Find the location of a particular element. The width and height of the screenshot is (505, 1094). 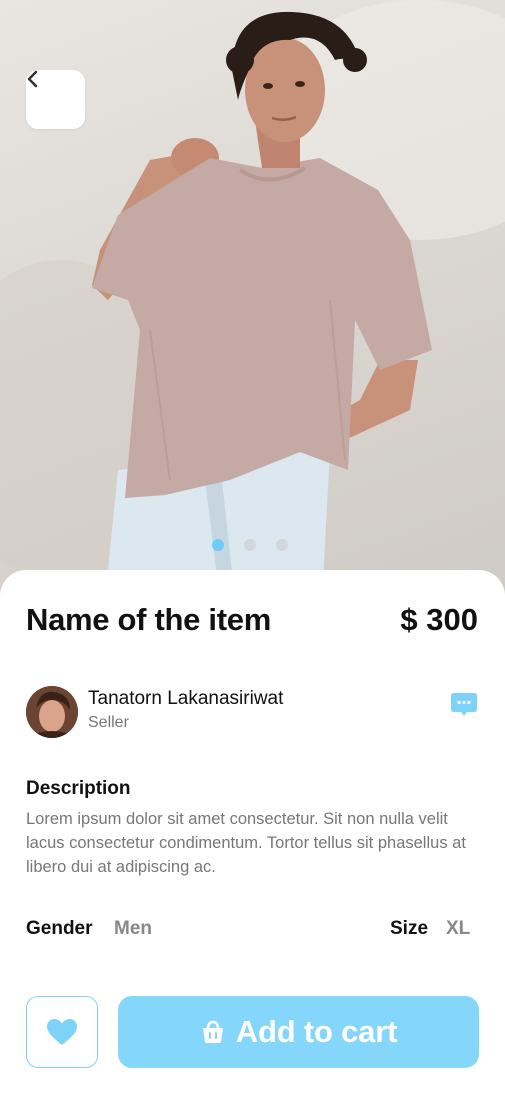

favorite-button is located at coordinates (62, 1032).